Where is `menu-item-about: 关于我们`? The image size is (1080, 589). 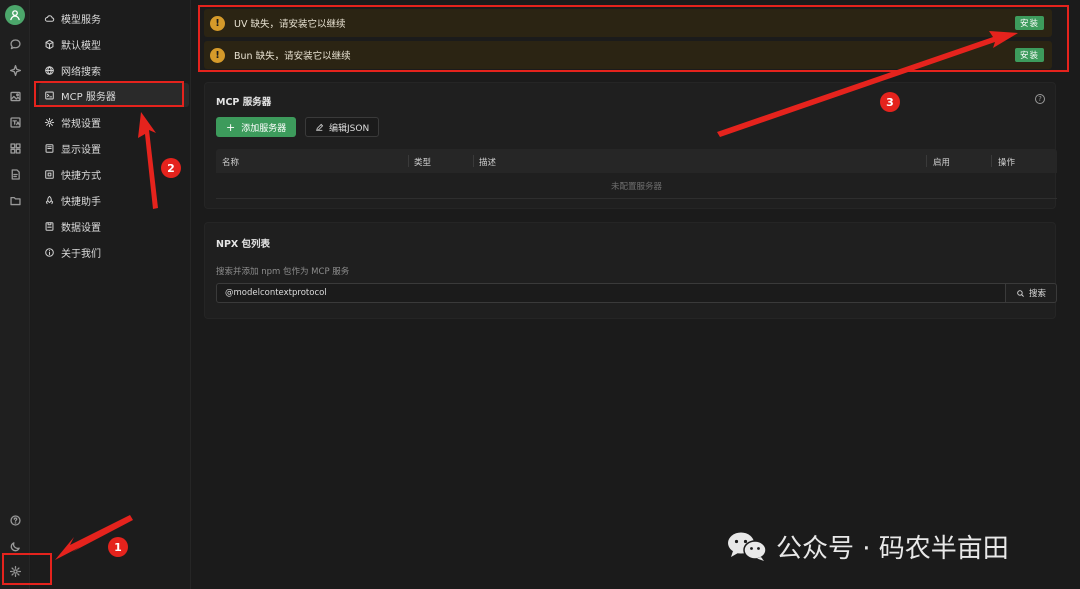
menu-item-about: 关于我们 is located at coordinates (114, 252).